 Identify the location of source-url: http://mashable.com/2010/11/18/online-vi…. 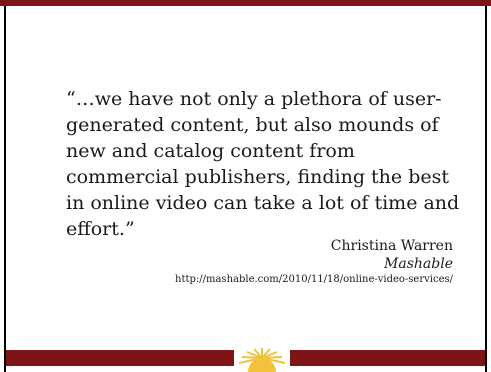
(314, 280).